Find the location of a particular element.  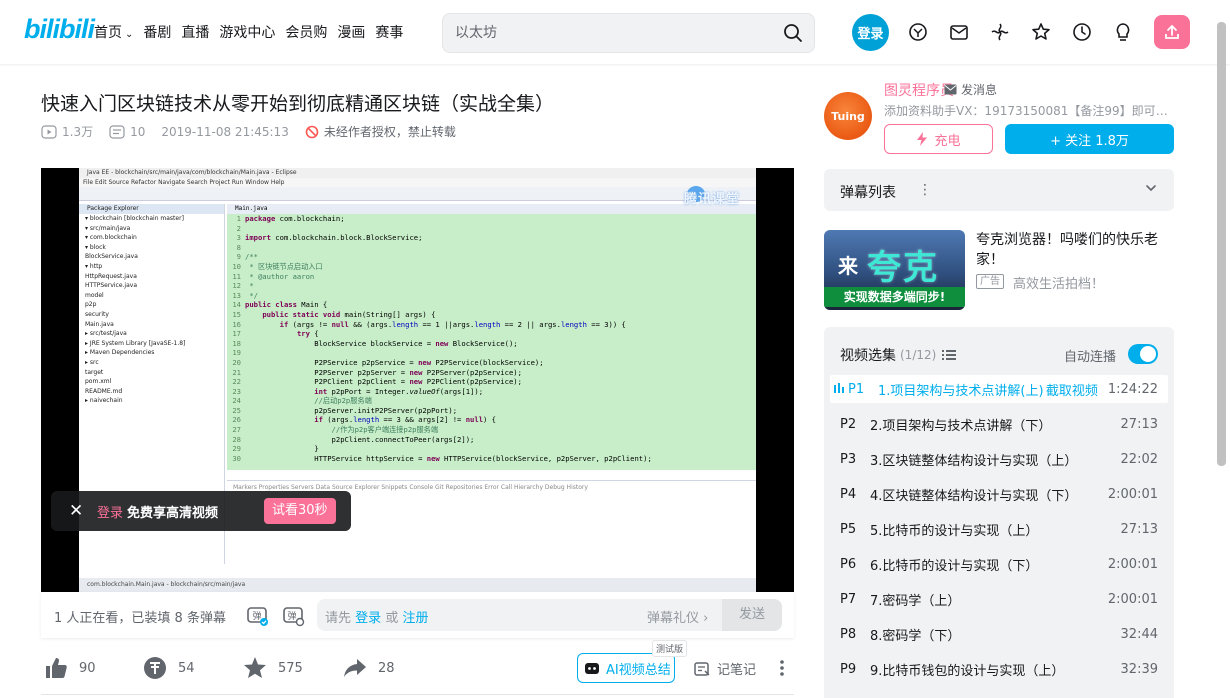

watching-count: 1 人正在看，已装填 8 条弹幕 is located at coordinates (140, 618).